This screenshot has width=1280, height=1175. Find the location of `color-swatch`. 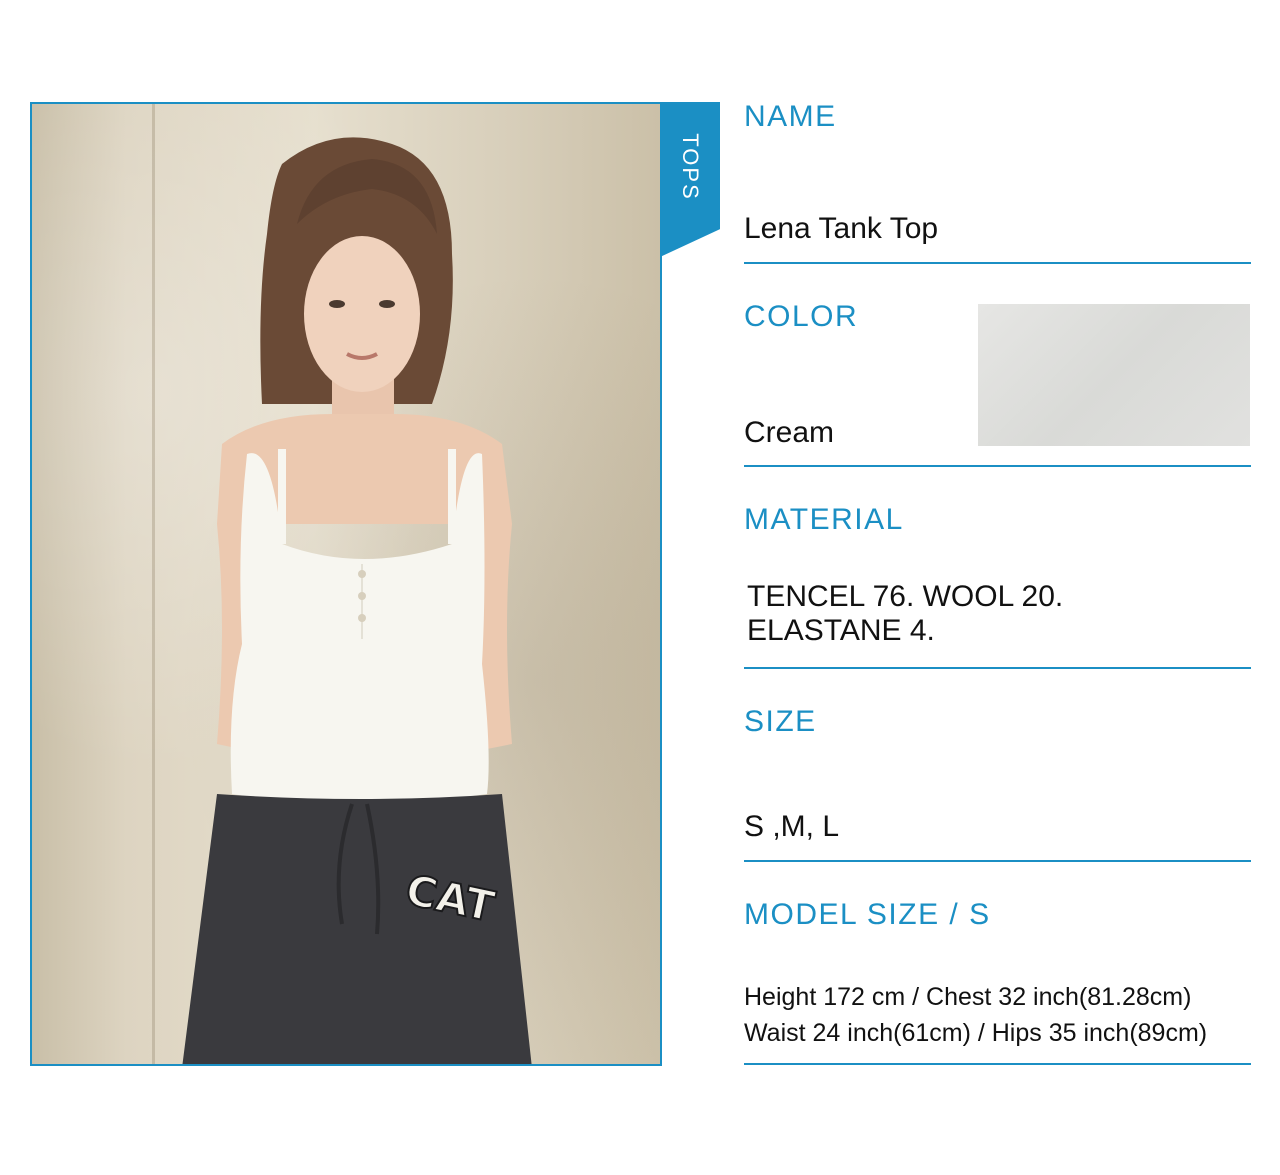

color-swatch is located at coordinates (1114, 375).